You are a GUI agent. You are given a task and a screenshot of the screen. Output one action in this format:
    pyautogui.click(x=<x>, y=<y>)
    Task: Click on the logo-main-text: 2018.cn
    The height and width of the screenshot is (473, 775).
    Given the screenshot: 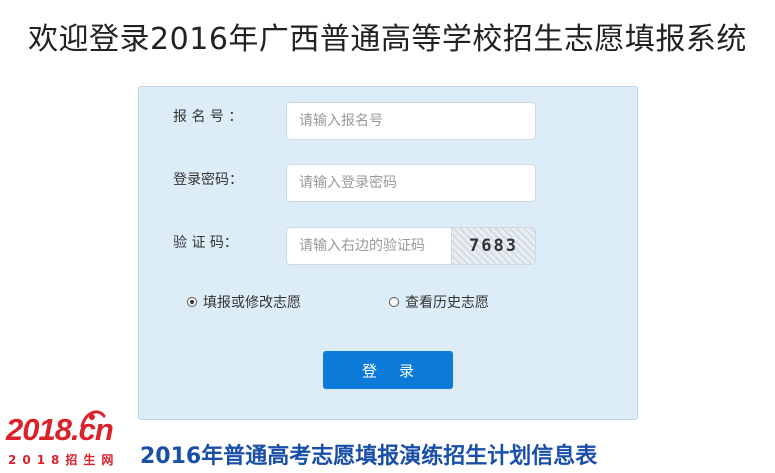 What is the action you would take?
    pyautogui.click(x=60, y=429)
    